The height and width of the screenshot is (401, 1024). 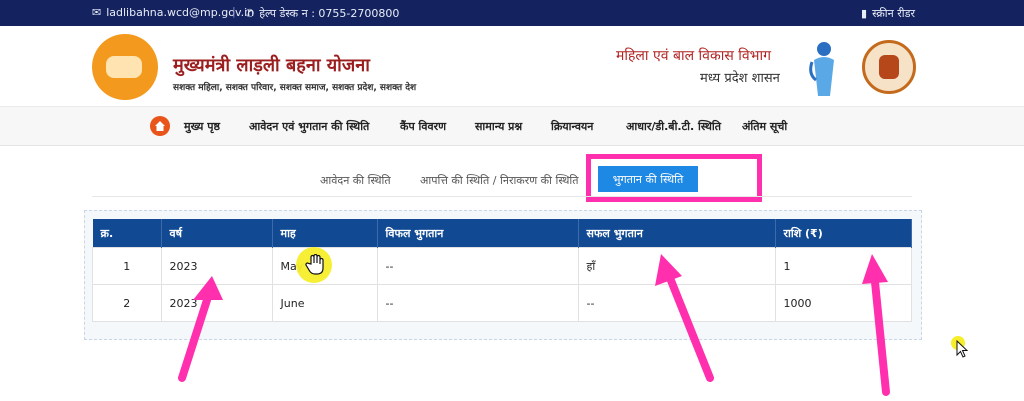 I want to click on arrow-success, so click(x=690, y=328).